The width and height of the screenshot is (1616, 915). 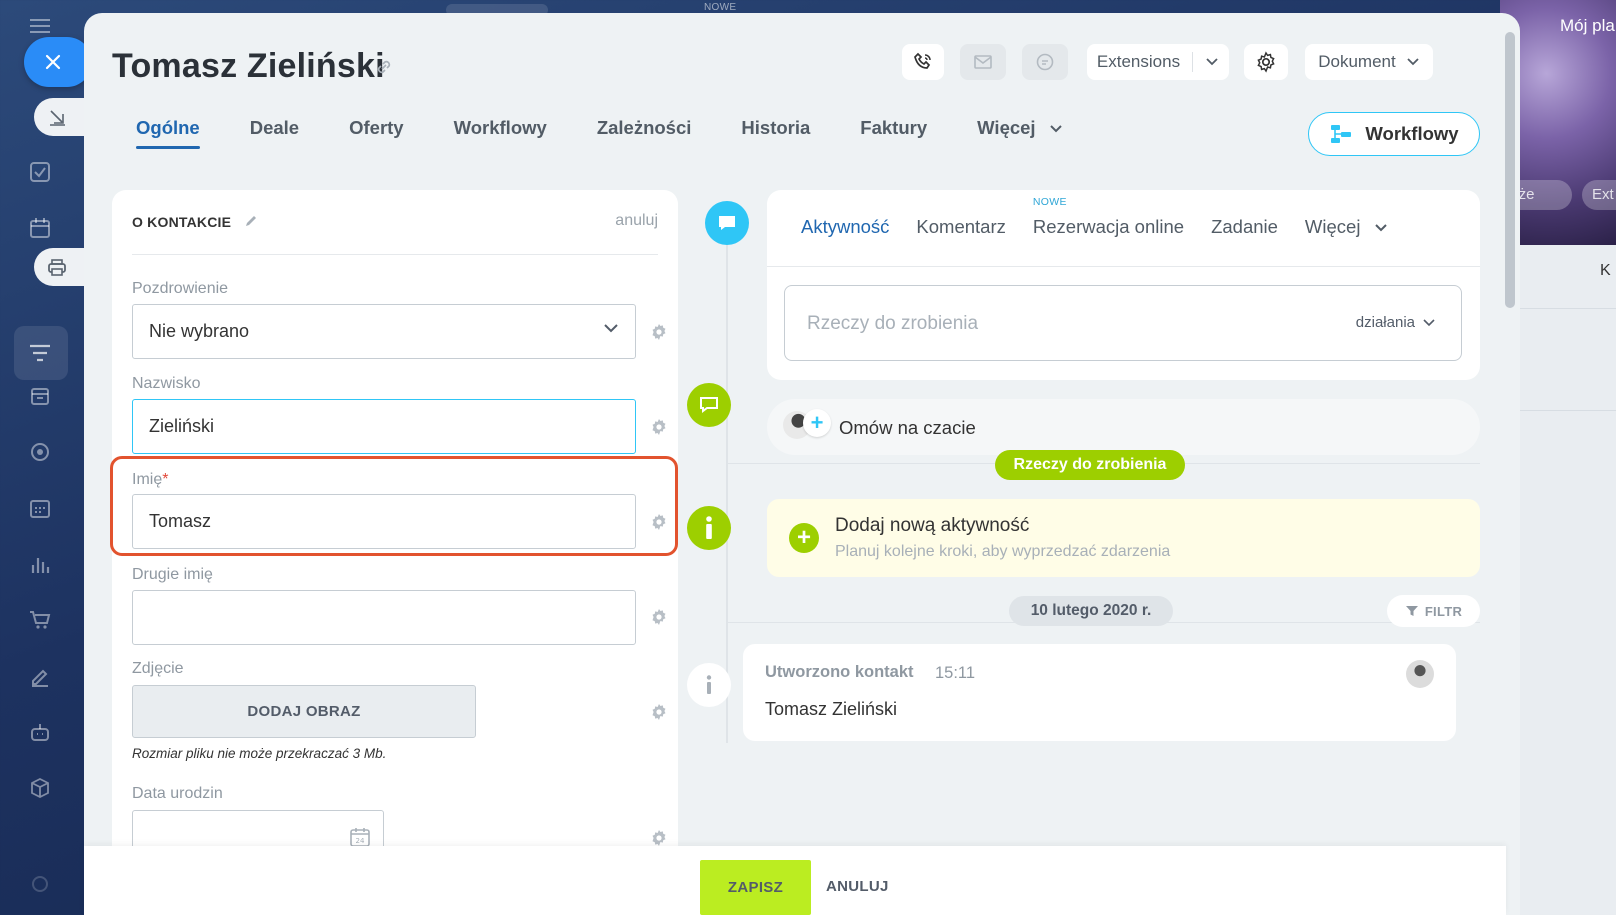 What do you see at coordinates (817, 423) in the screenshot?
I see `add-participant-plus-icon: +` at bounding box center [817, 423].